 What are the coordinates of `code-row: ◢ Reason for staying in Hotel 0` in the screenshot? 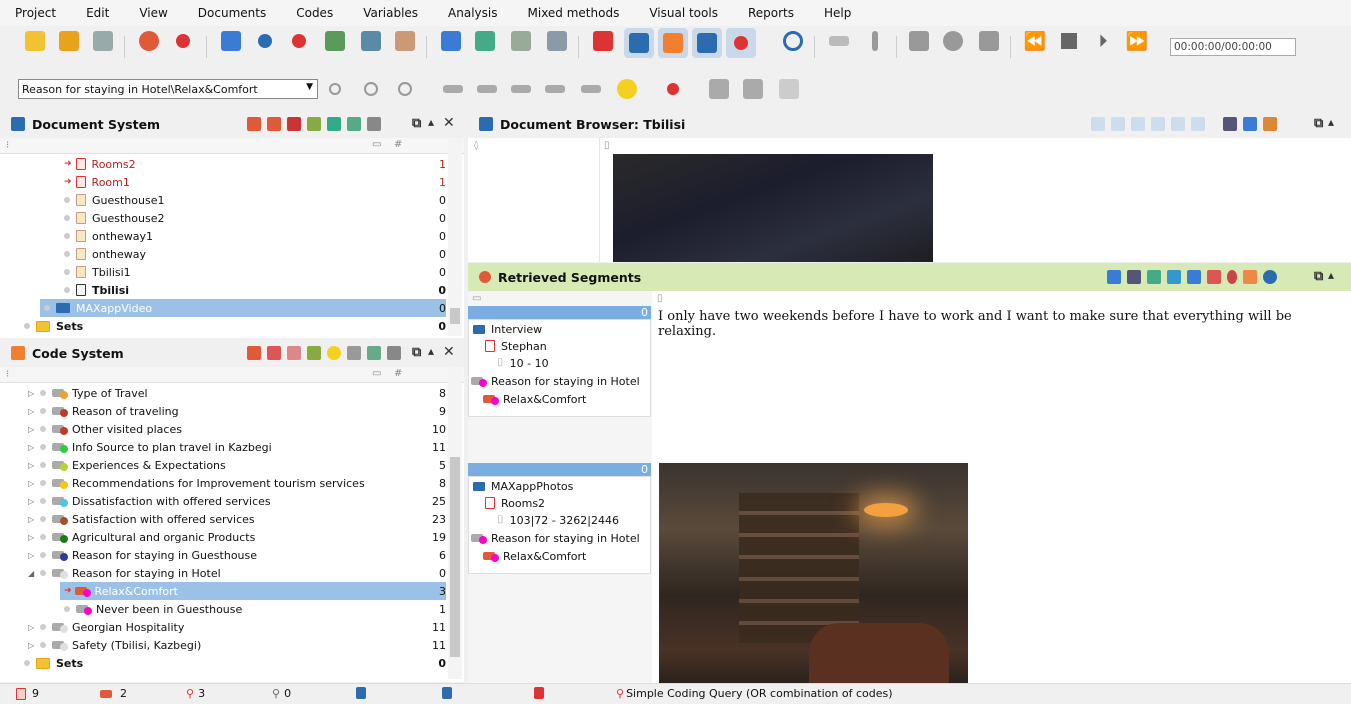 It's located at (223, 573).